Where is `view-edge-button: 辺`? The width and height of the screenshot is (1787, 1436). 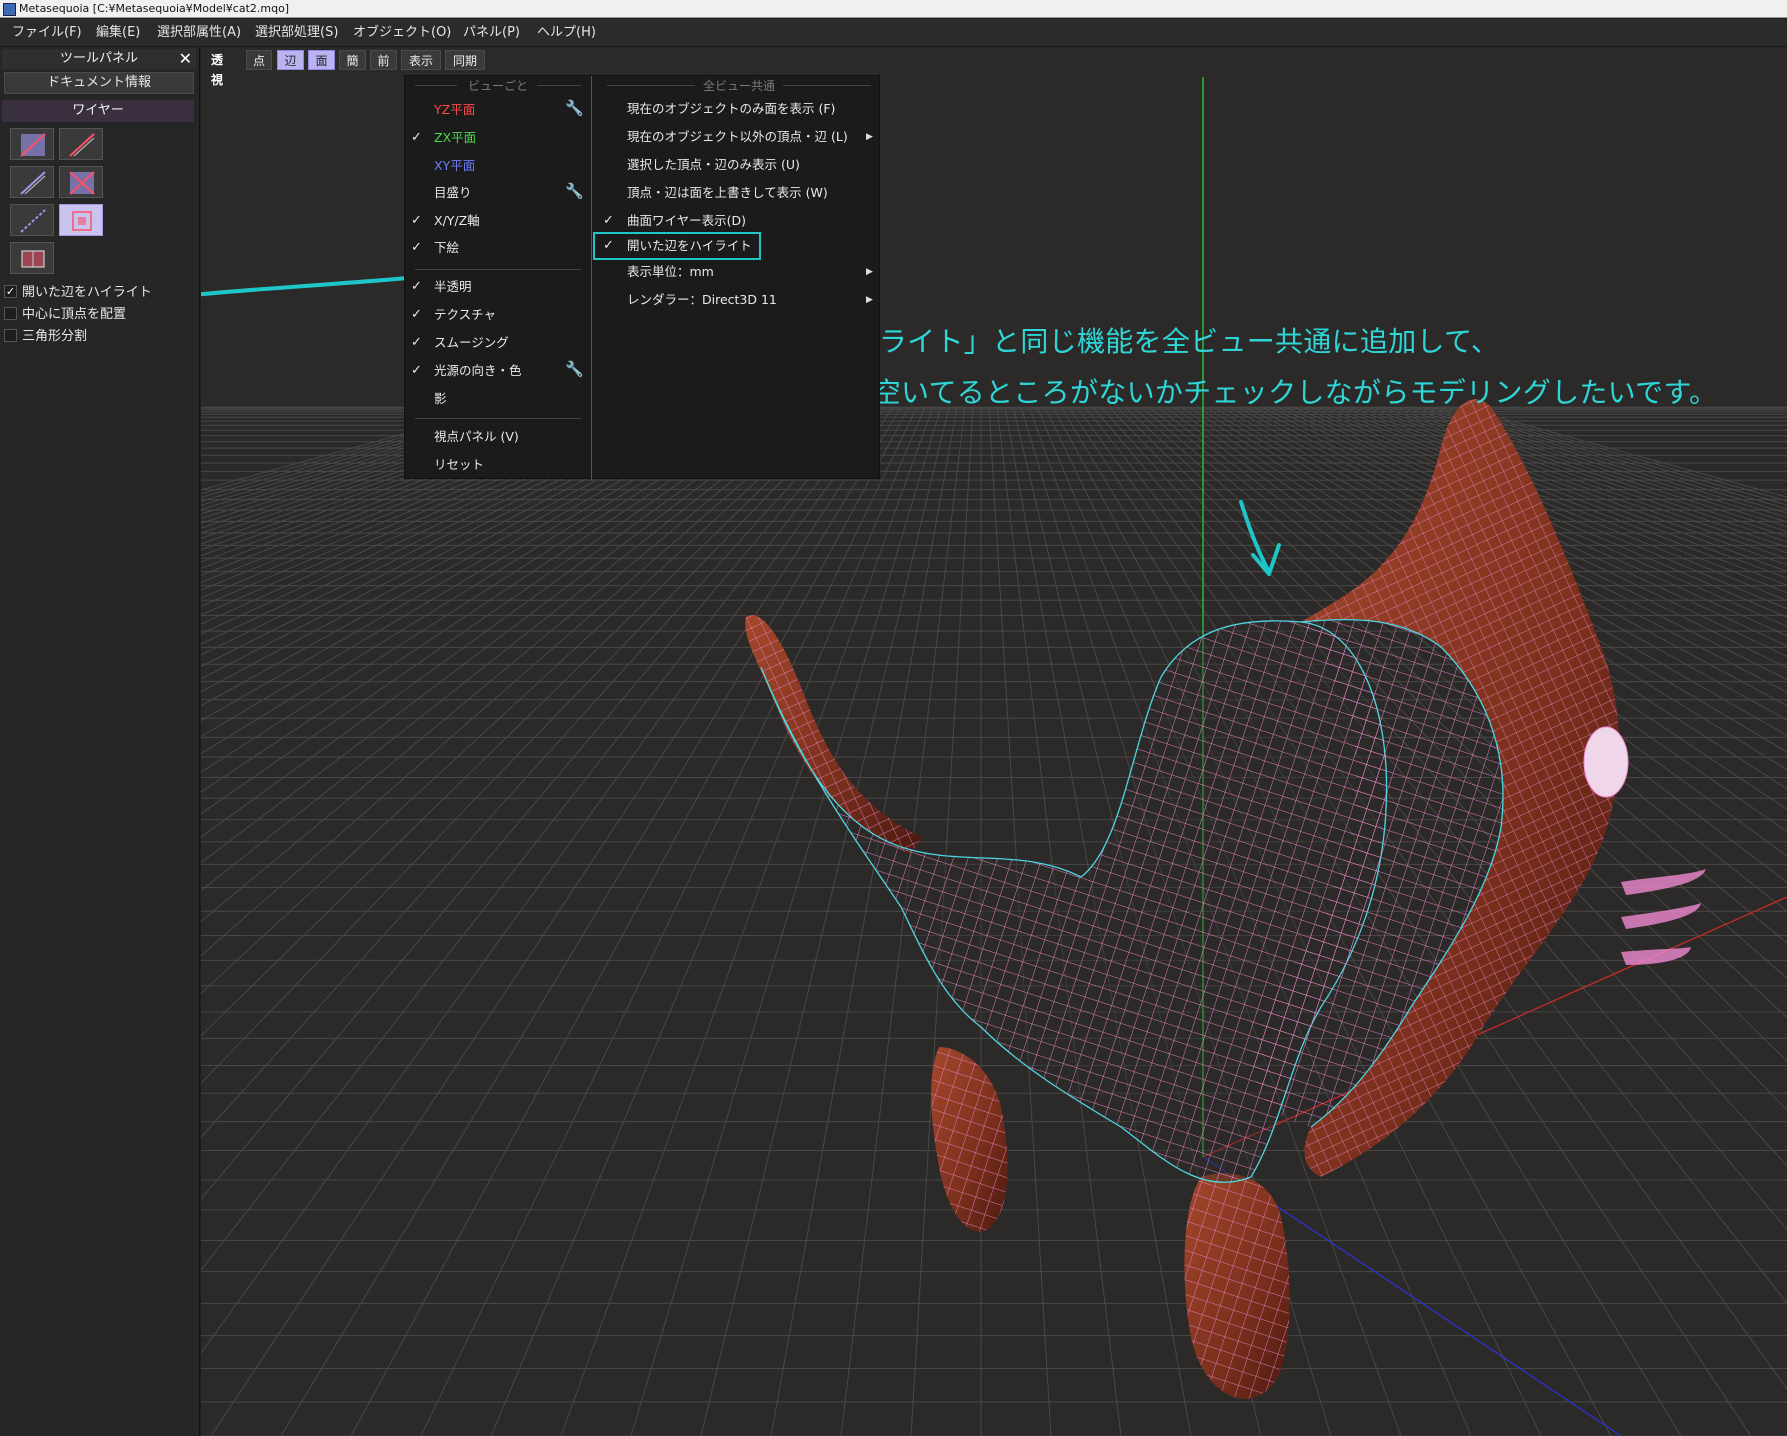
view-edge-button: 辺 is located at coordinates (290, 60).